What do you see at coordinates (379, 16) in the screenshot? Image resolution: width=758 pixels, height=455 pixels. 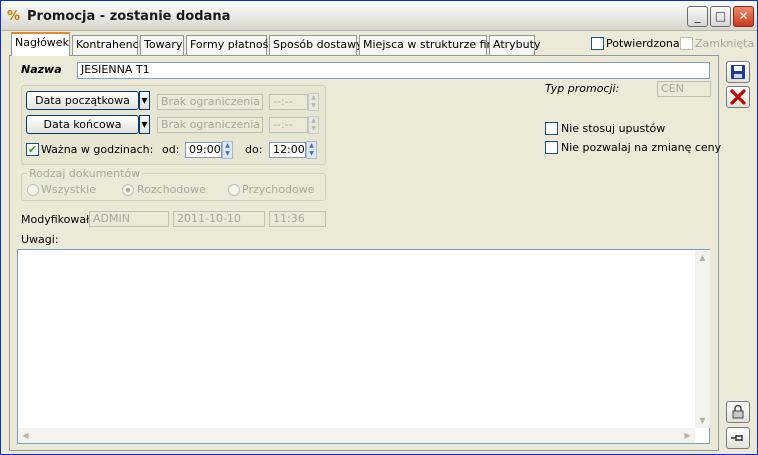 I see `title-bar: % Promocja - zostanie dodana _ □ ✕` at bounding box center [379, 16].